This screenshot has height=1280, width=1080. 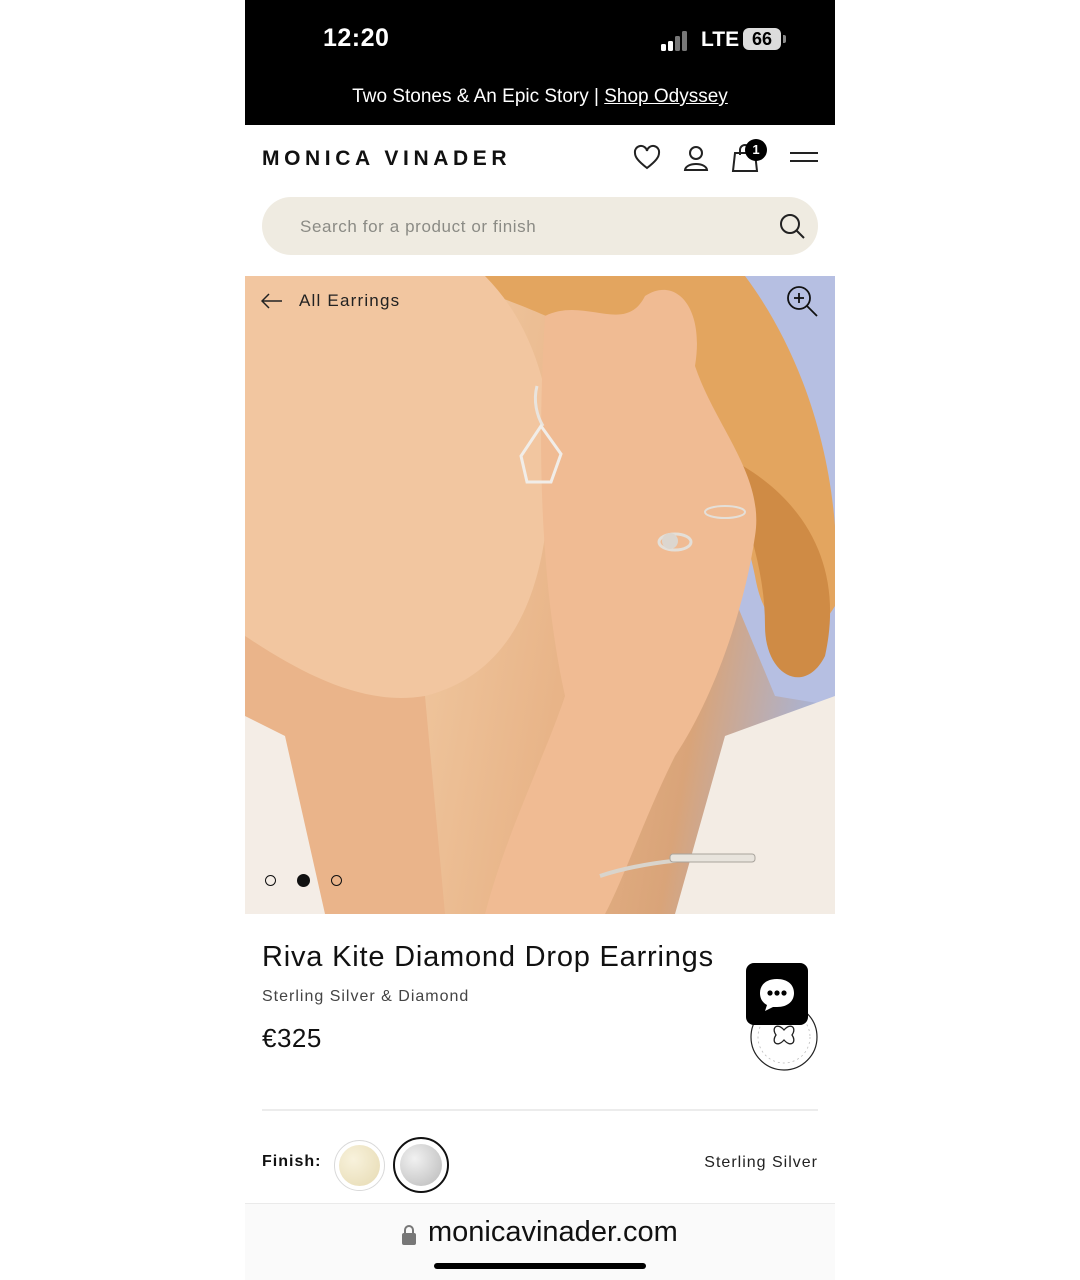 I want to click on arrow-left-icon, so click(x=271, y=301).